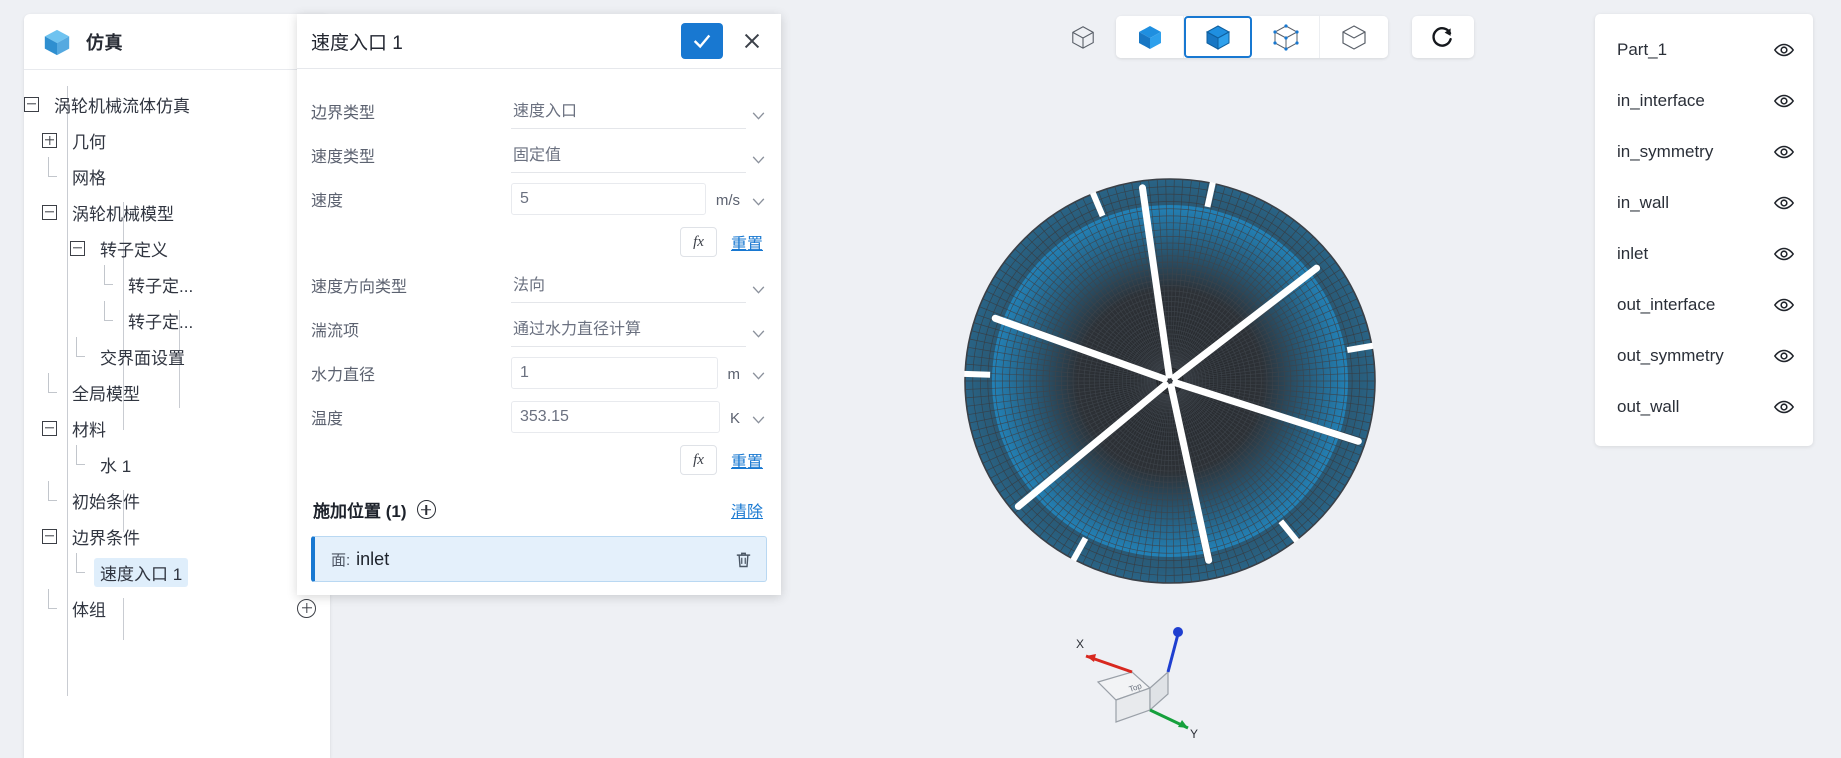 This screenshot has width=1841, height=758. I want to click on part-item-5: out_interface, so click(1704, 304).